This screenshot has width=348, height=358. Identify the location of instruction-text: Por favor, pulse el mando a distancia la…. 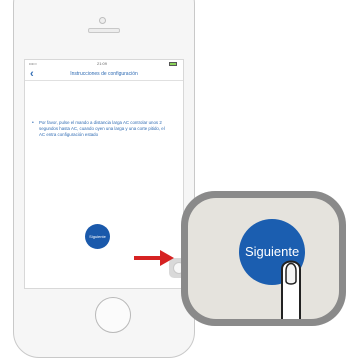
(102, 129).